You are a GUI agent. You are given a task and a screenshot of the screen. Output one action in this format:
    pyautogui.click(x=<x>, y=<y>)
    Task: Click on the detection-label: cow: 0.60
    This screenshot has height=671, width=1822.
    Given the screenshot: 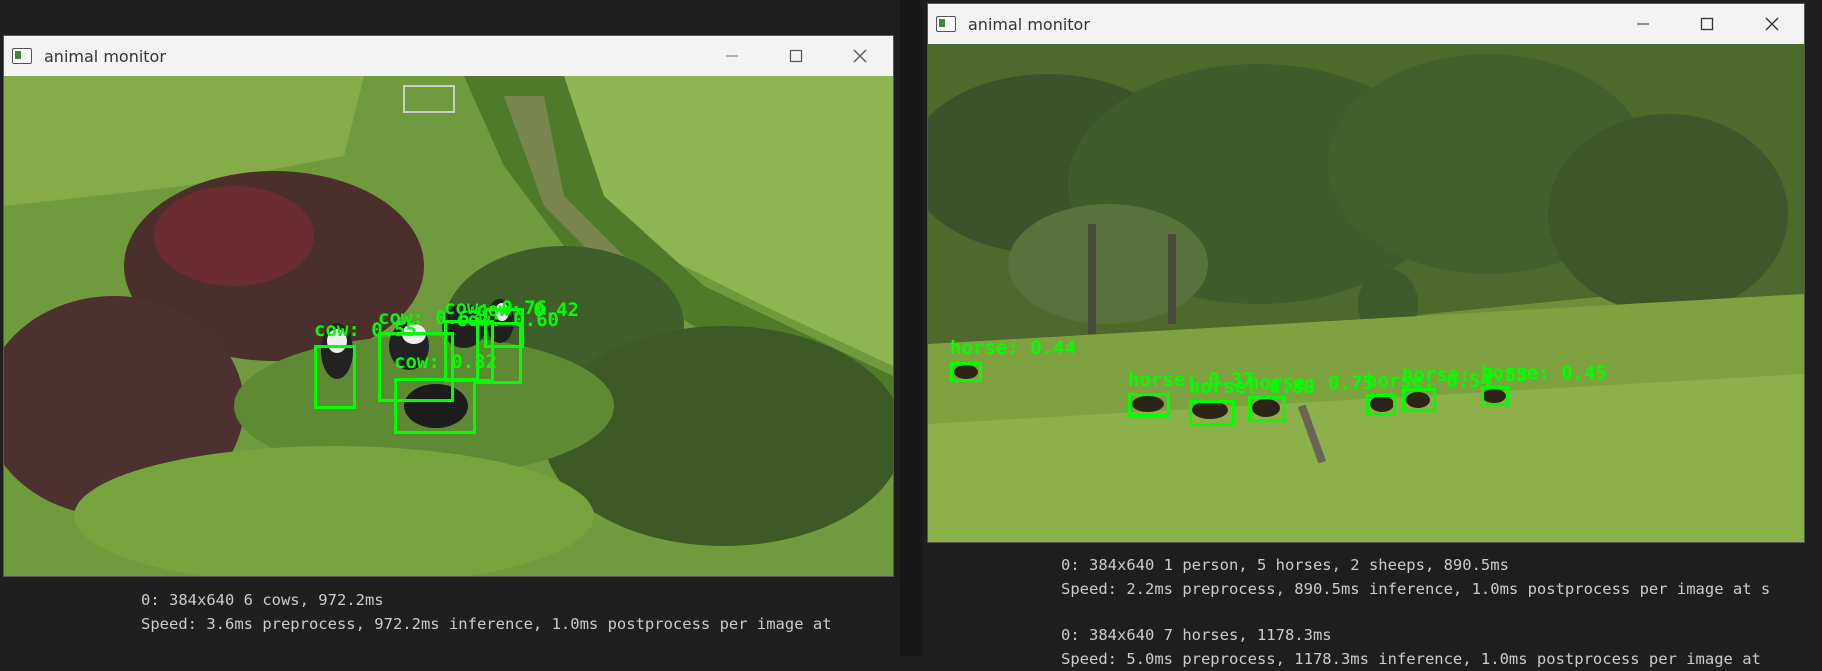 What is the action you would take?
    pyautogui.click(x=507, y=320)
    